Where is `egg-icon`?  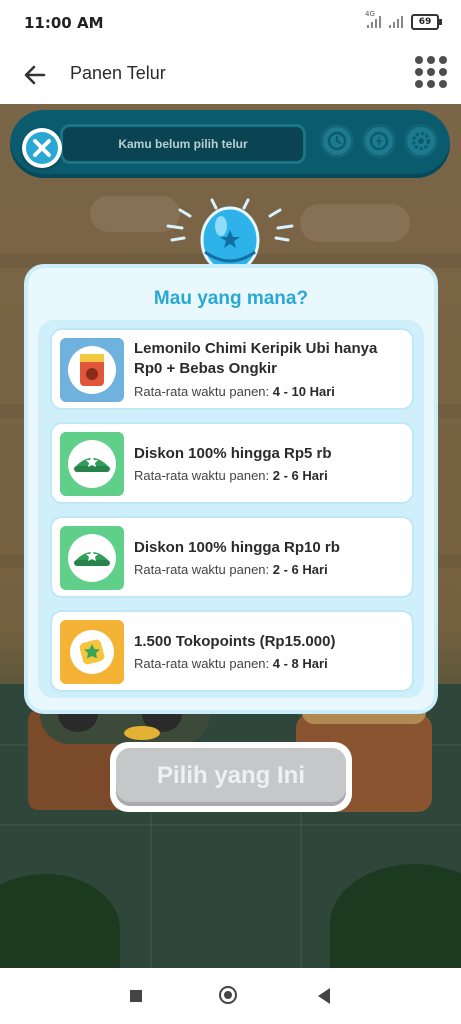
egg-icon is located at coordinates (230, 239).